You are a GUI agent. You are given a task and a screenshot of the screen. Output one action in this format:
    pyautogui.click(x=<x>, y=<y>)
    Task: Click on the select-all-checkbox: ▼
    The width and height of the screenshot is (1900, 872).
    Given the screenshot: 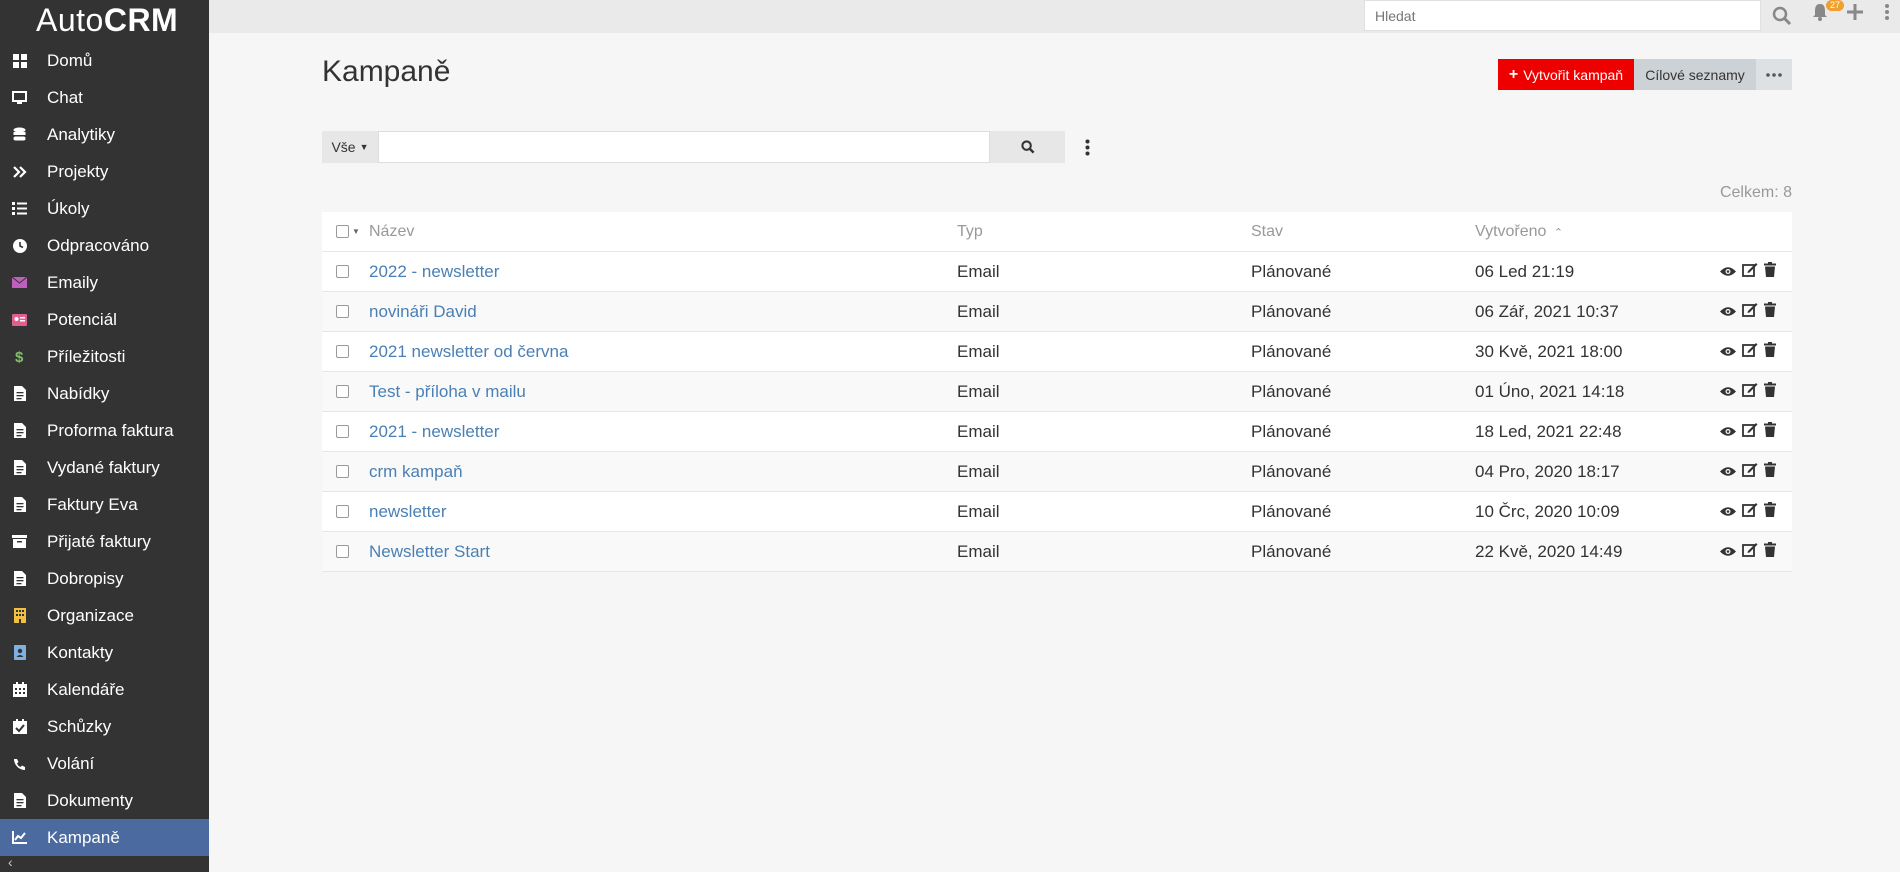 What is the action you would take?
    pyautogui.click(x=345, y=231)
    